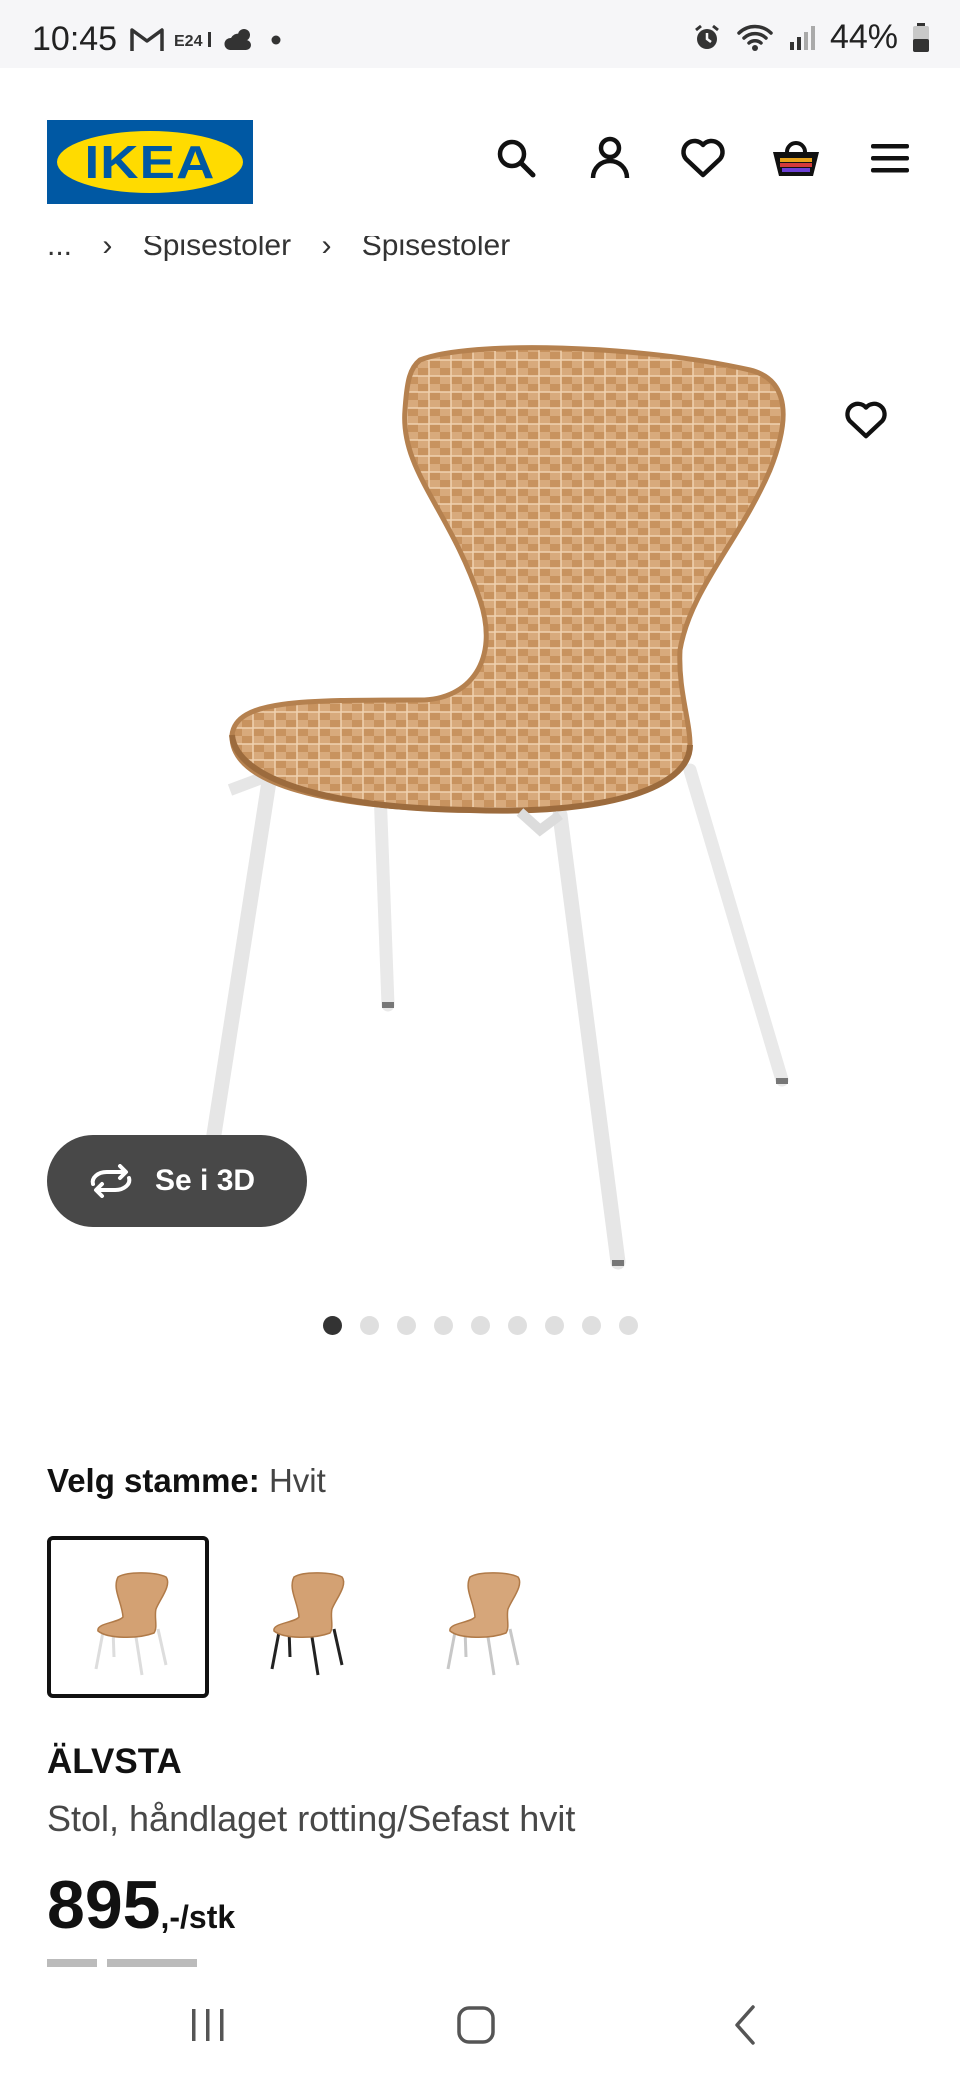  I want to click on status-left-icons: E24, so click(207, 40).